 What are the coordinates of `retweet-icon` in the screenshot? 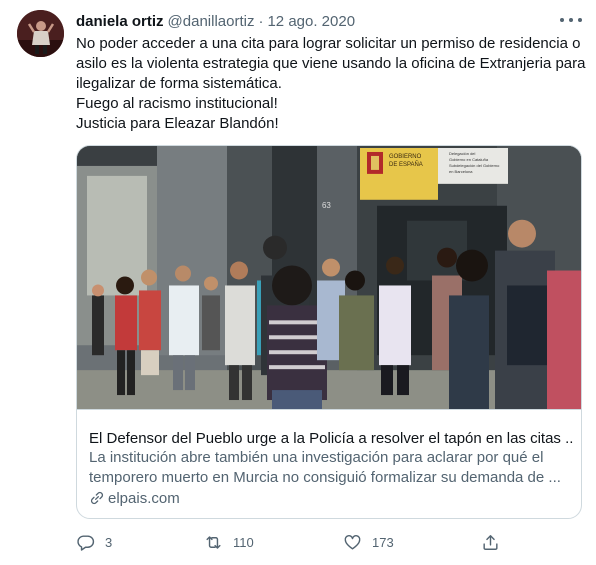 It's located at (213, 542).